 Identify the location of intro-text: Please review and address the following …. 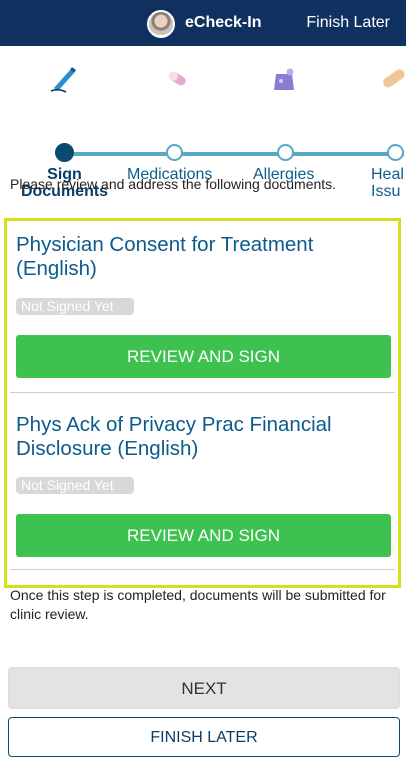
(173, 184).